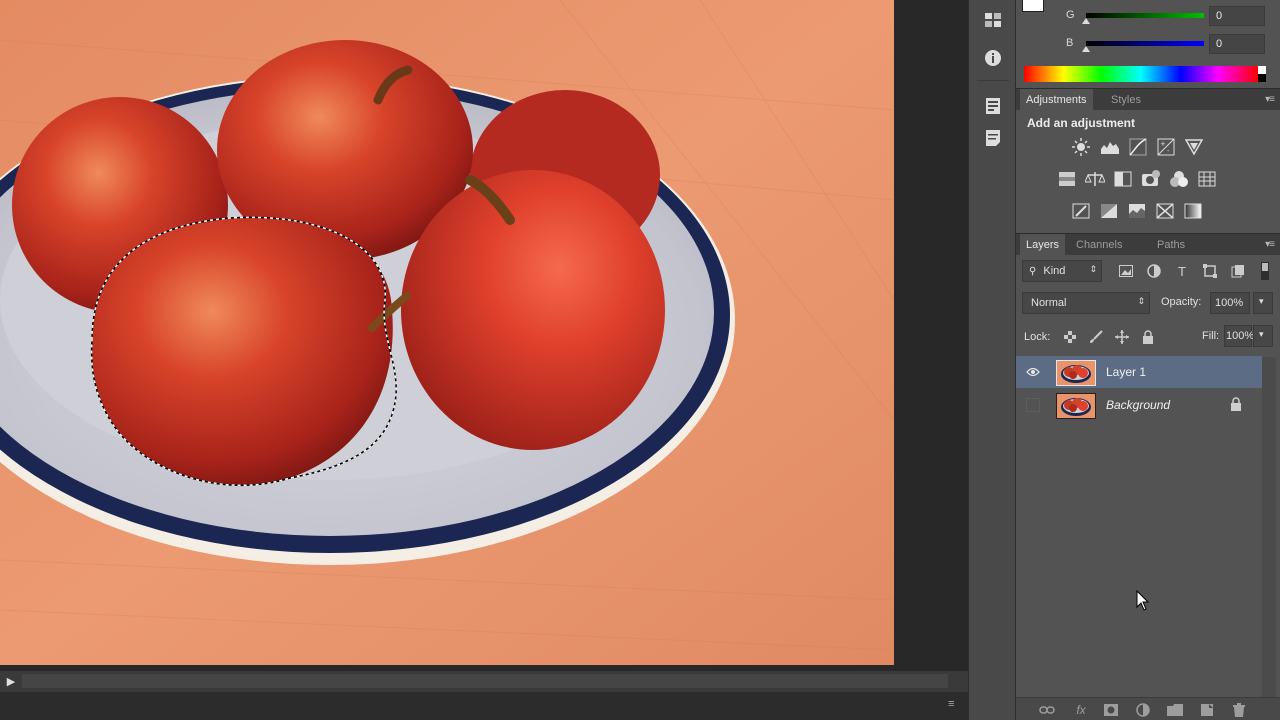 This screenshot has height=720, width=1280. What do you see at coordinates (1096, 337) in the screenshot?
I see `lock-image-pixels-icon` at bounding box center [1096, 337].